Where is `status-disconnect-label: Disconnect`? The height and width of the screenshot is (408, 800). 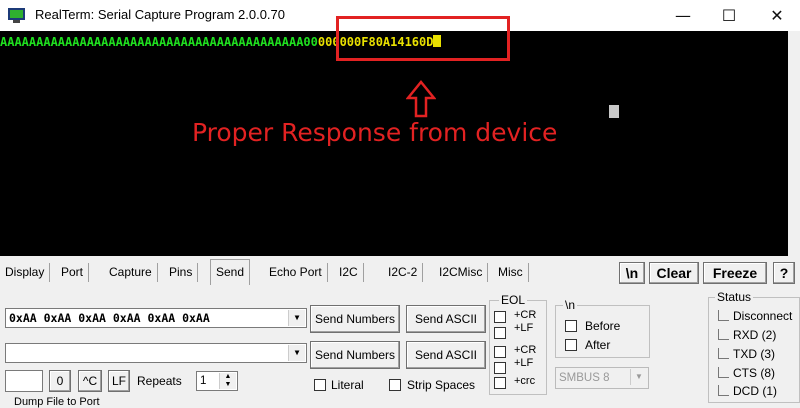
status-disconnect-label: Disconnect is located at coordinates (763, 316).